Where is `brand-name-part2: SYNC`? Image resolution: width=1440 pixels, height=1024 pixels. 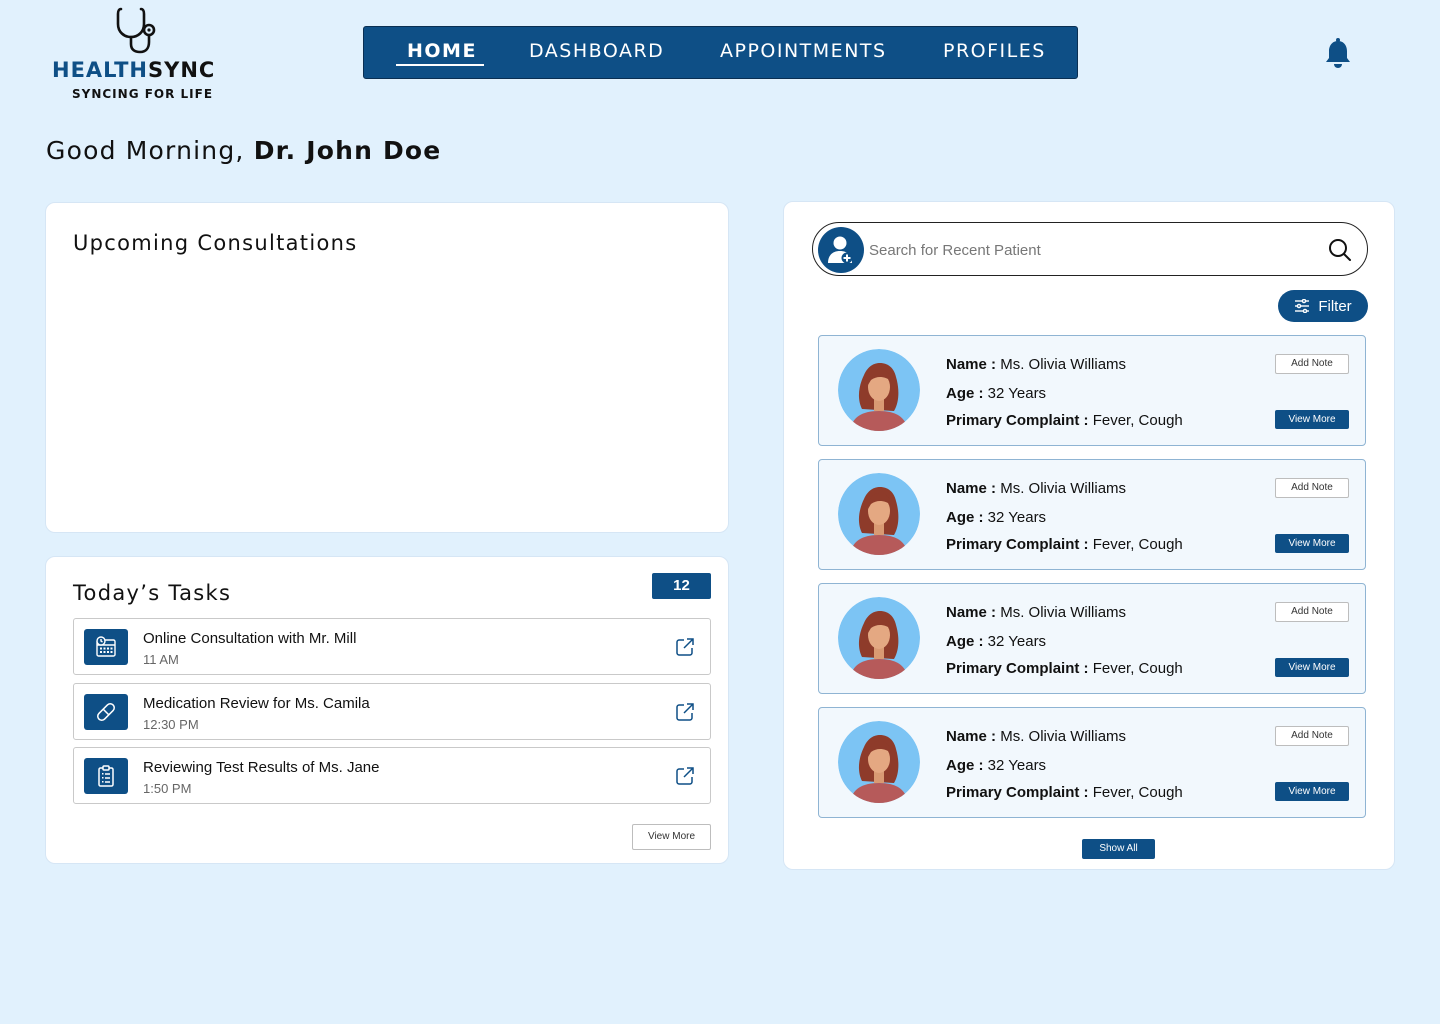
brand-name-part2: SYNC is located at coordinates (181, 70).